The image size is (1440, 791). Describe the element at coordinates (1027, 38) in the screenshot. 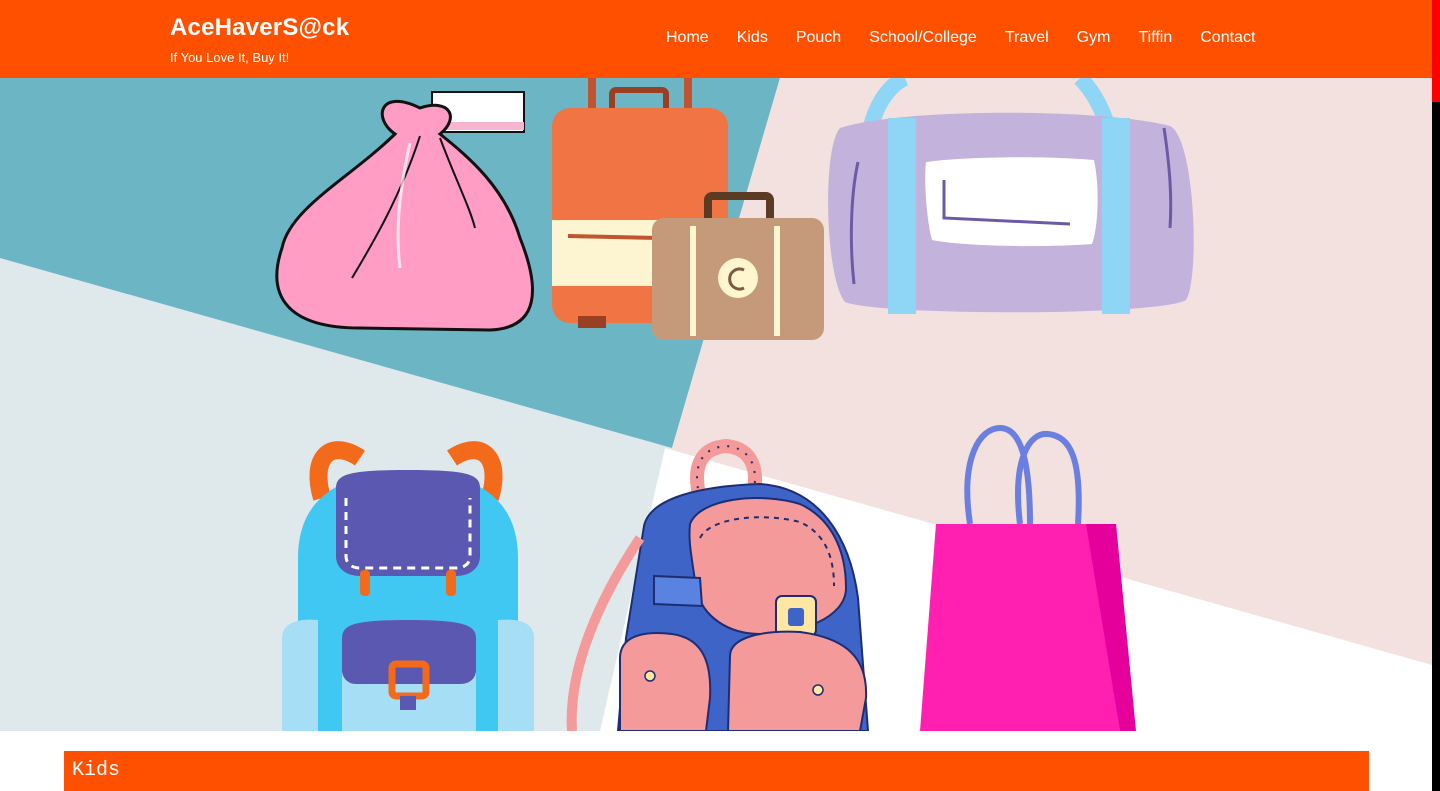

I see `nav-travel: Travel` at that location.